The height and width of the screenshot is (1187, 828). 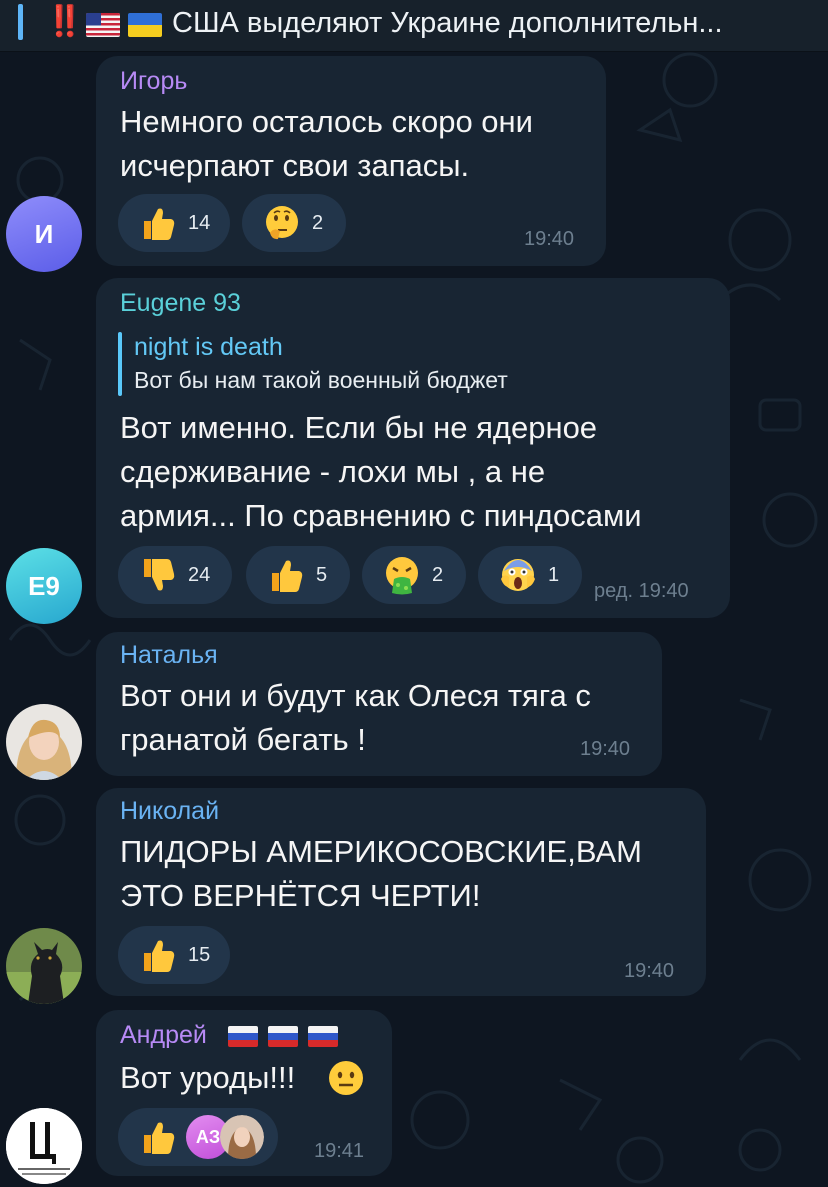 I want to click on double-exclamation-emoji: ‼️, so click(x=64, y=21).